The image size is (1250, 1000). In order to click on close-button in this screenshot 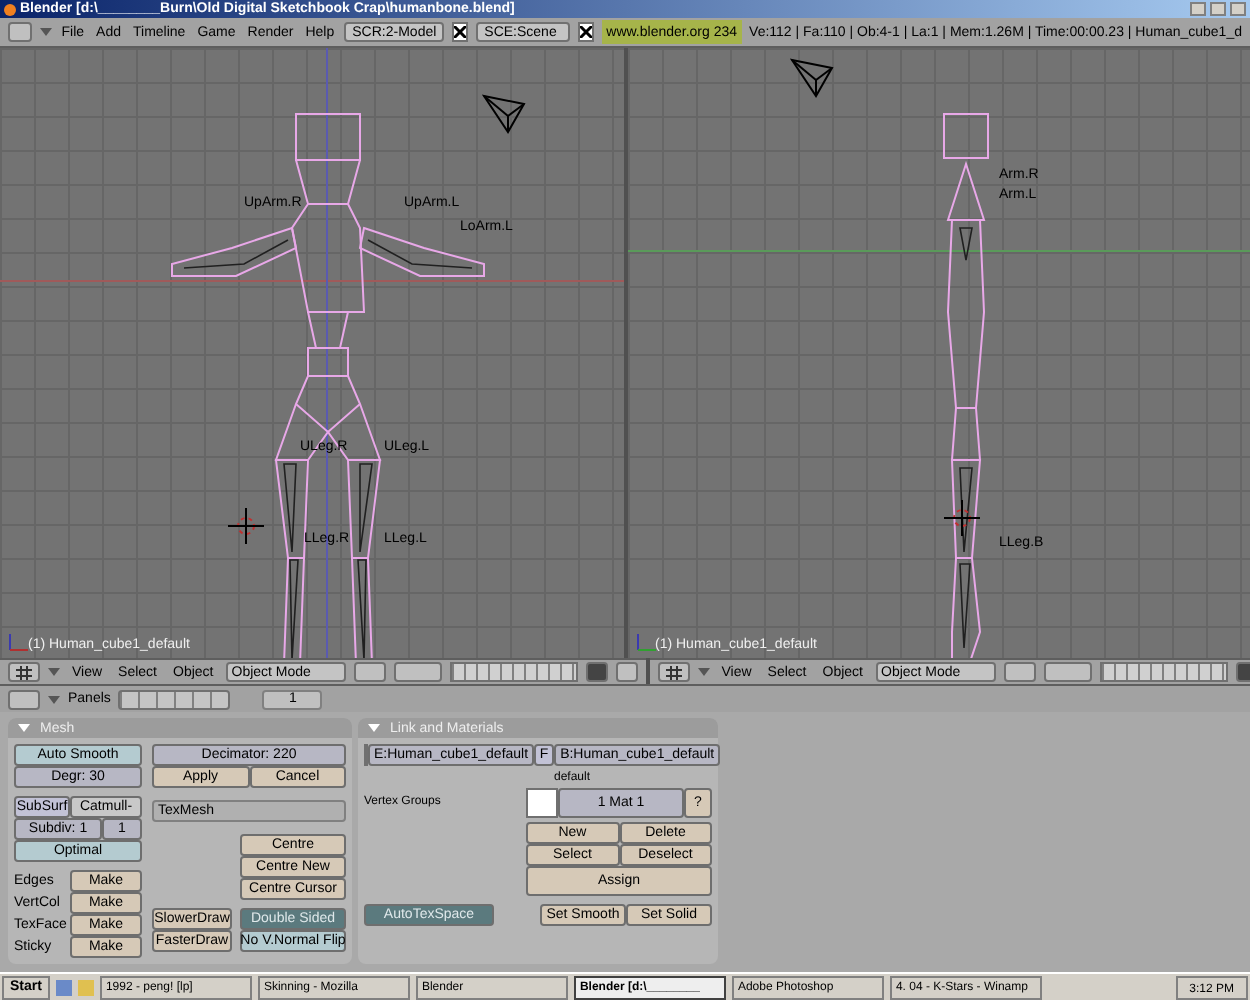, I will do `click(1238, 9)`.